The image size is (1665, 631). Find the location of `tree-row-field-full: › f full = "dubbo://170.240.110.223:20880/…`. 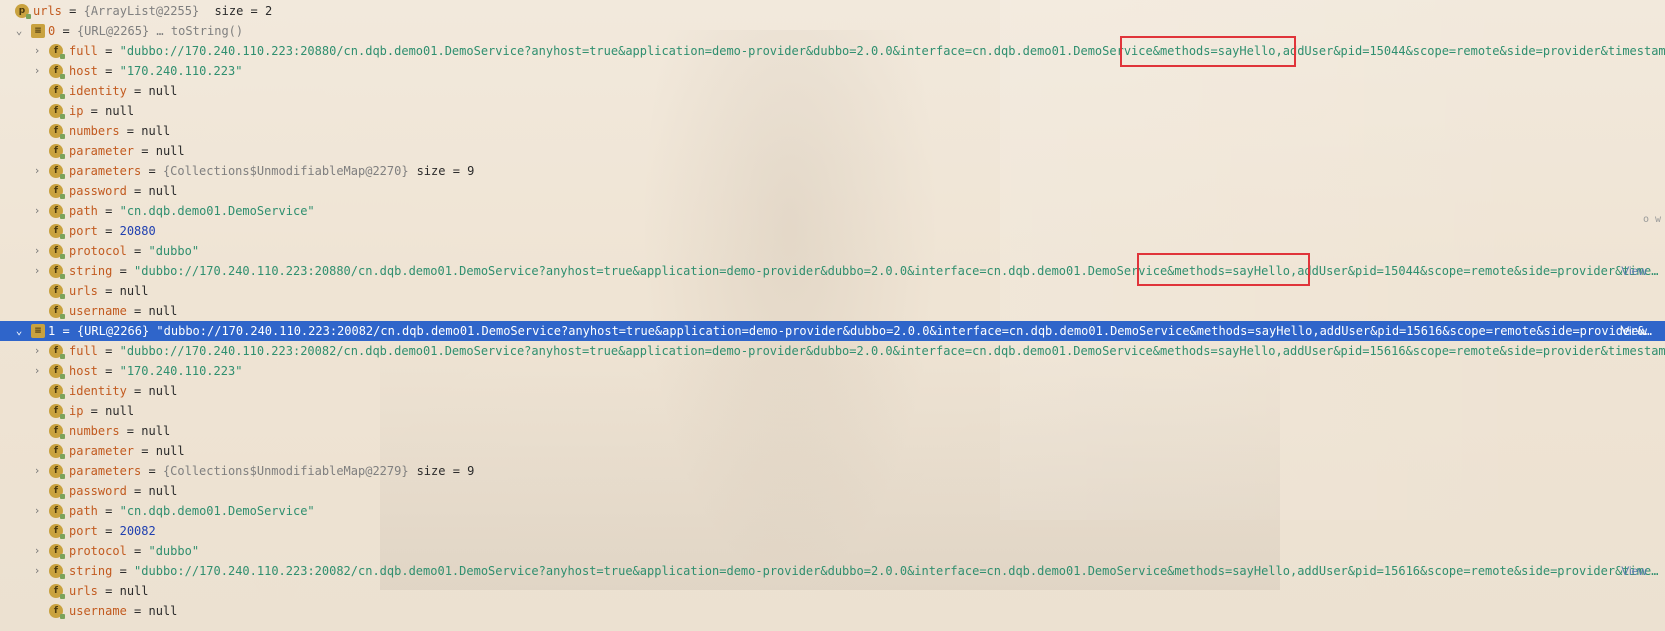

tree-row-field-full: › f full = "dubbo://170.240.110.223:20880/… is located at coordinates (832, 51).